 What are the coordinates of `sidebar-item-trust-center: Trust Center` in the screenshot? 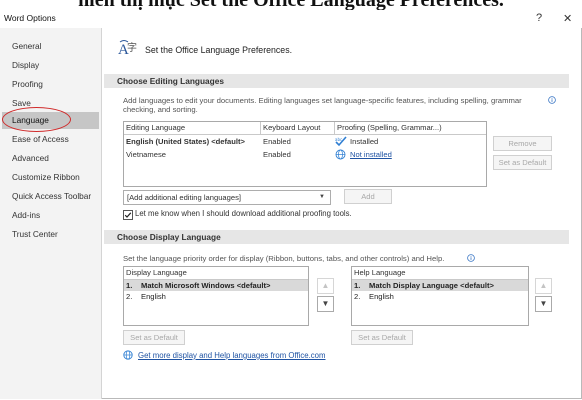 It's located at (50, 234).